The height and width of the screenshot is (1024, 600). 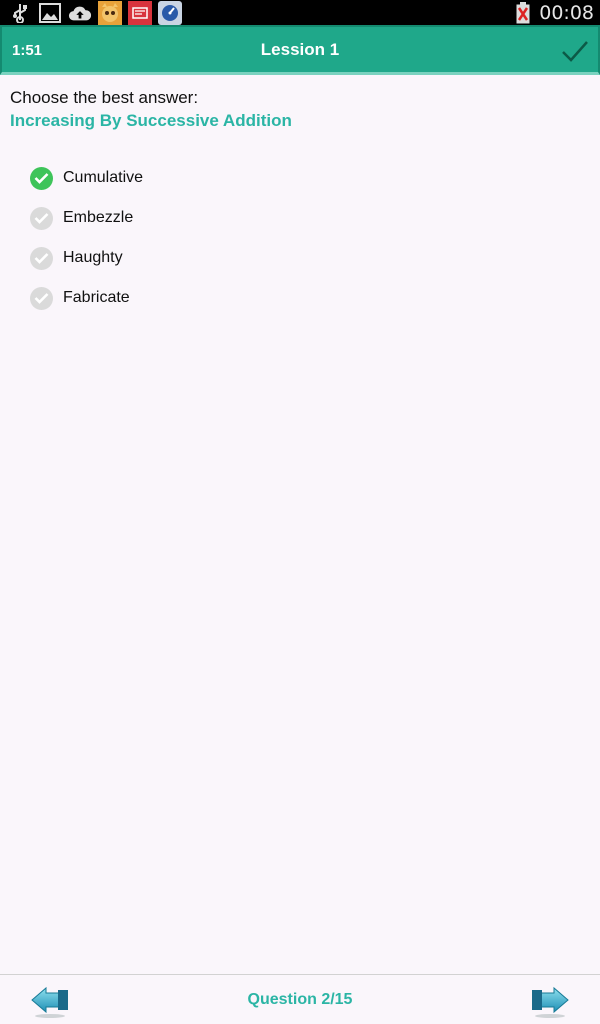 What do you see at coordinates (523, 12) in the screenshot?
I see `battery-icon` at bounding box center [523, 12].